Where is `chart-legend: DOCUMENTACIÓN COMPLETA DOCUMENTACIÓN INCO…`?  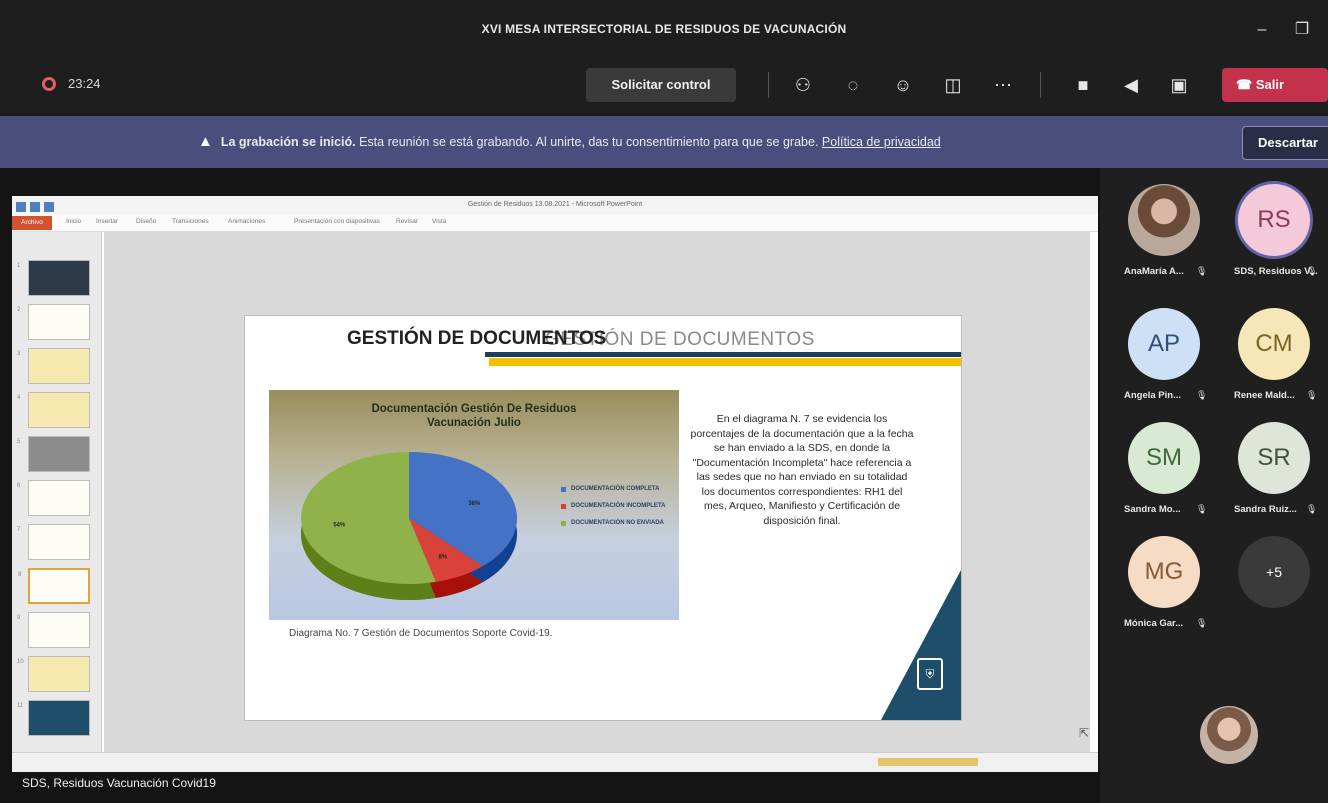
chart-legend: DOCUMENTACIÓN COMPLETA DOCUMENTACIÓN INCO… is located at coordinates (616, 511).